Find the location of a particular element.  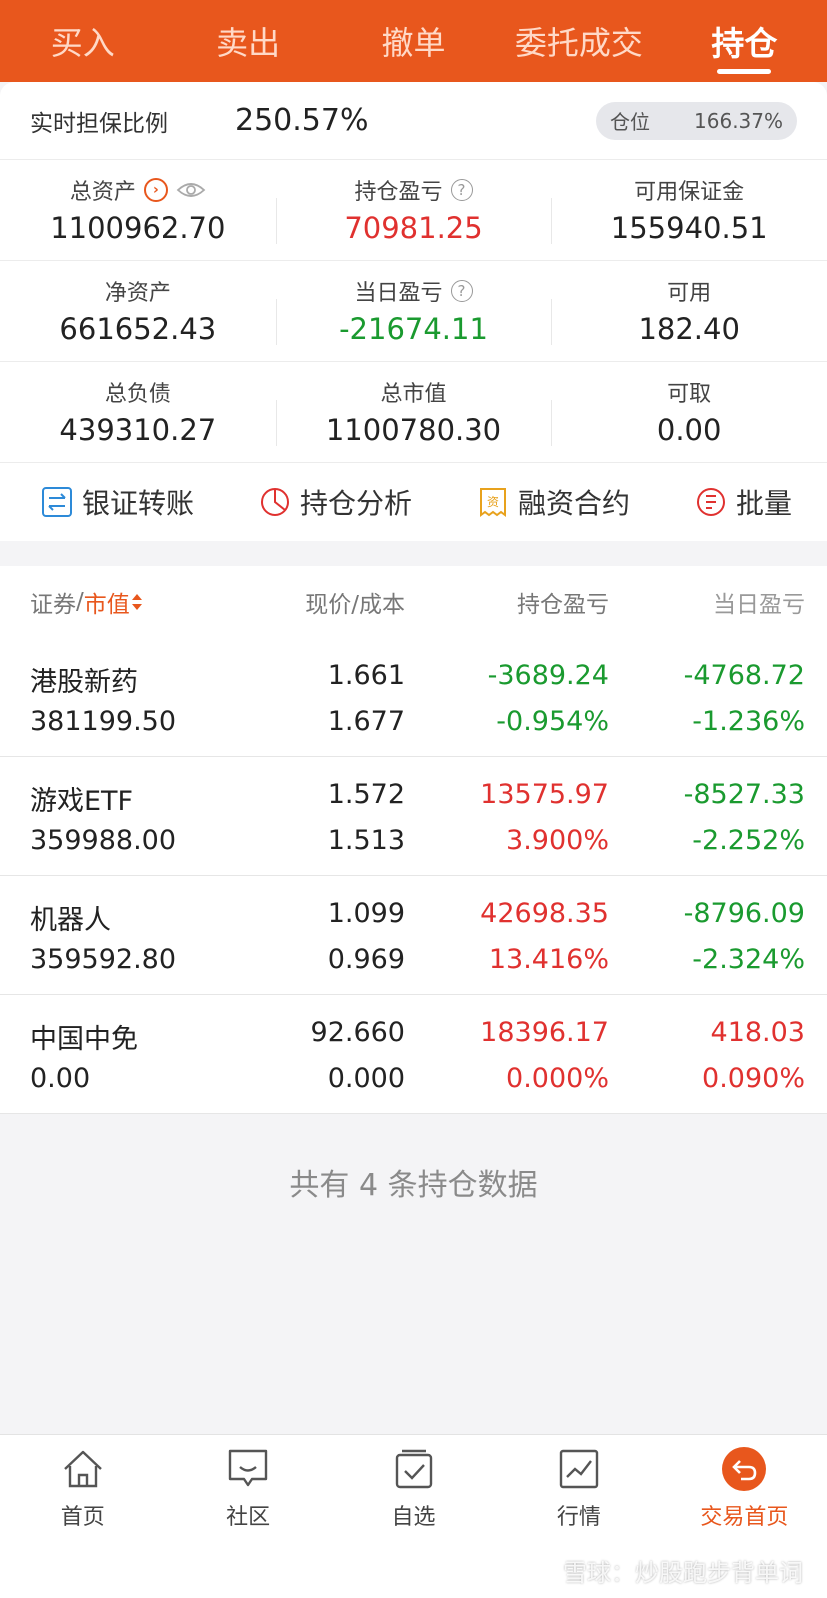

margin-contract-label: 融资合约 is located at coordinates (574, 503).